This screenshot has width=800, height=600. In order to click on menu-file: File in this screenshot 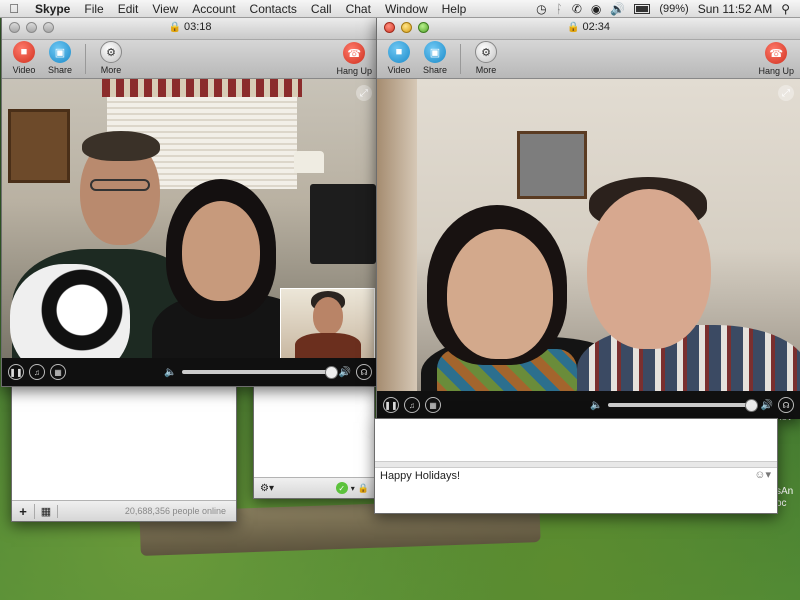, I will do `click(93, 9)`.